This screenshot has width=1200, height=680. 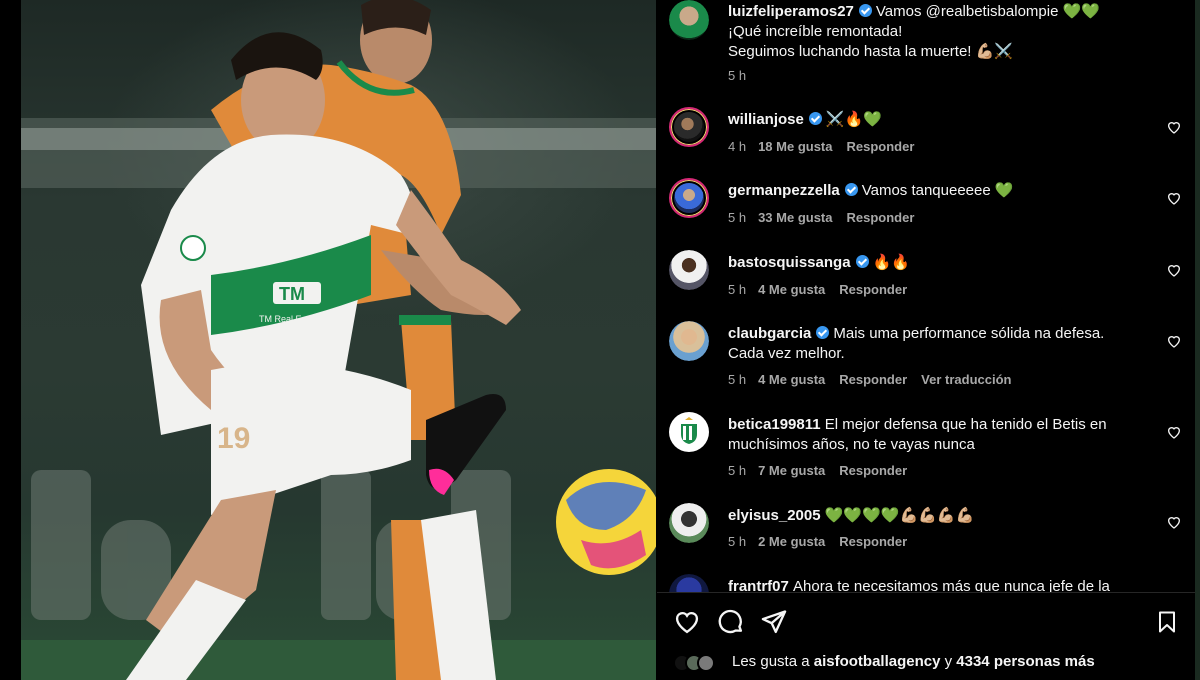 I want to click on comment-body: Vamos tanqueeeee 💚, so click(x=937, y=190).